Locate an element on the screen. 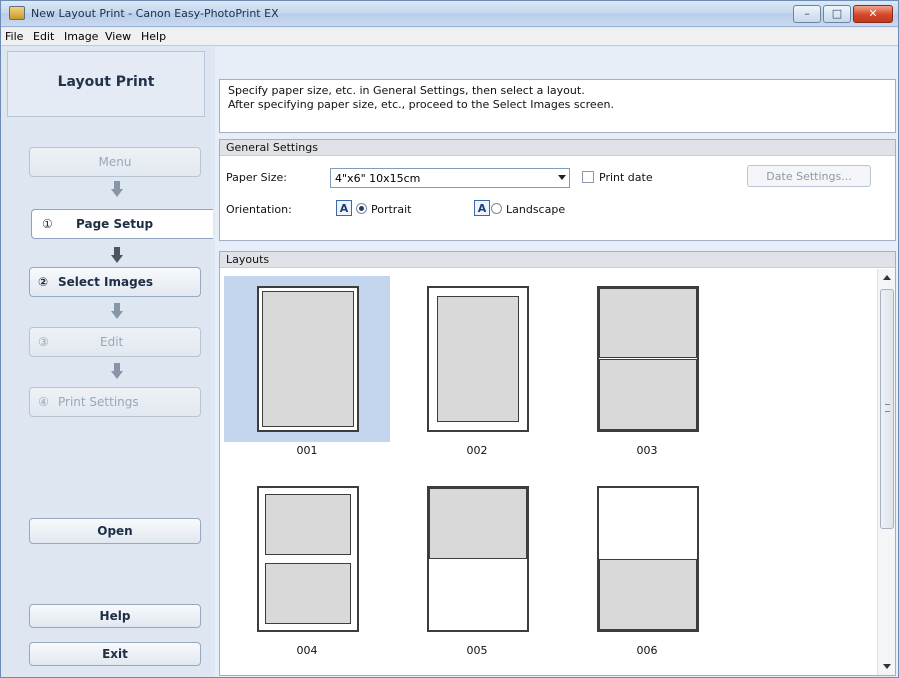 The image size is (899, 678). exit-button-label: Exit is located at coordinates (115, 654).